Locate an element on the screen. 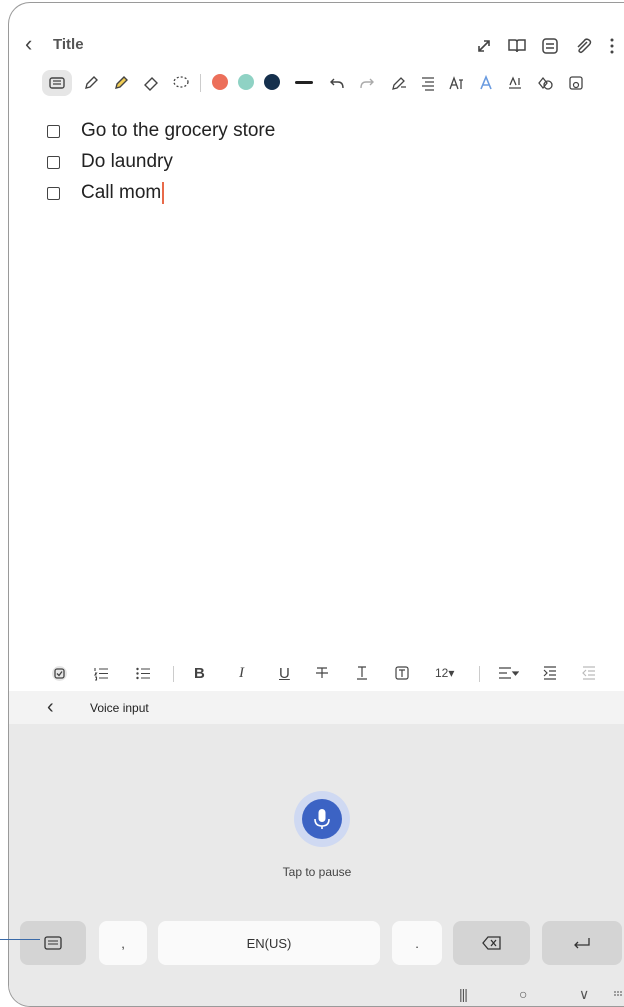 This screenshot has width=624, height=1007. bulleted-list-icon is located at coordinates (143, 673).